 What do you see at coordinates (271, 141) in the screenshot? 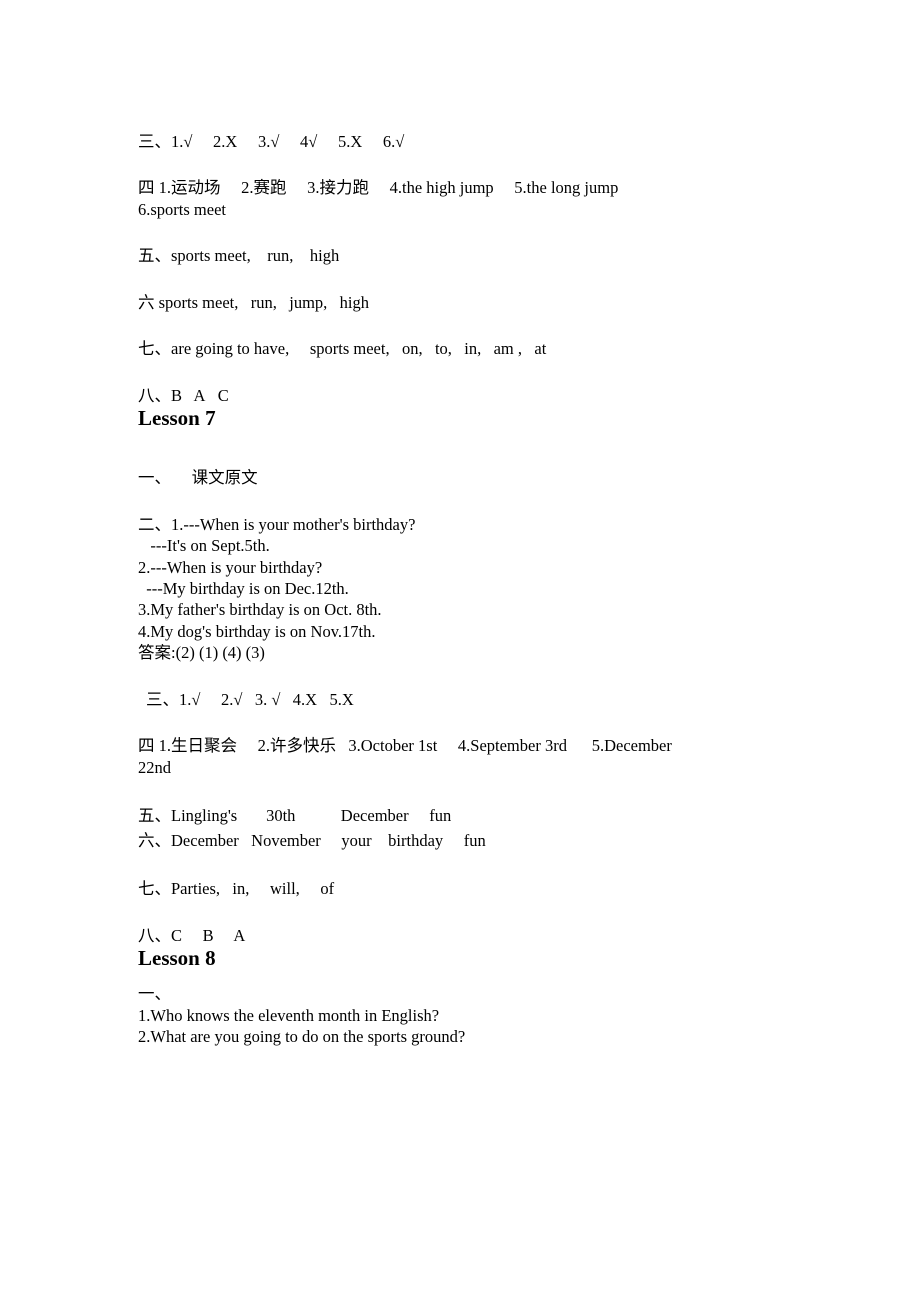
I see `lesson6-answer-3: 三、1.√ 2.X 3.√ 4√ 5.X 6.√` at bounding box center [271, 141].